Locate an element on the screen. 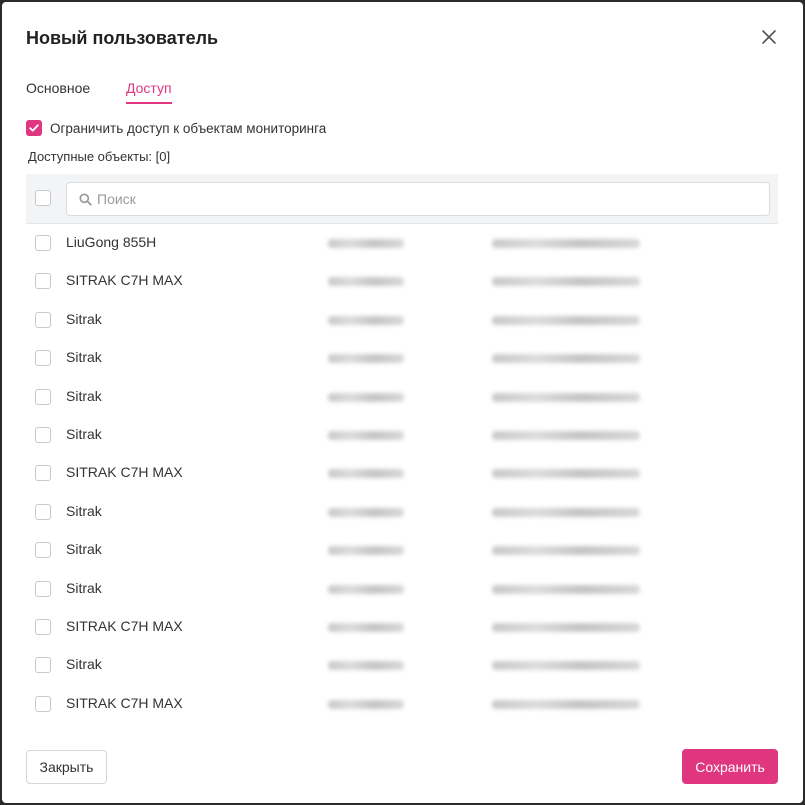 The width and height of the screenshot is (805, 805). restrict-access-option: Ограничить доступ к объектам мониторинга is located at coordinates (176, 128).